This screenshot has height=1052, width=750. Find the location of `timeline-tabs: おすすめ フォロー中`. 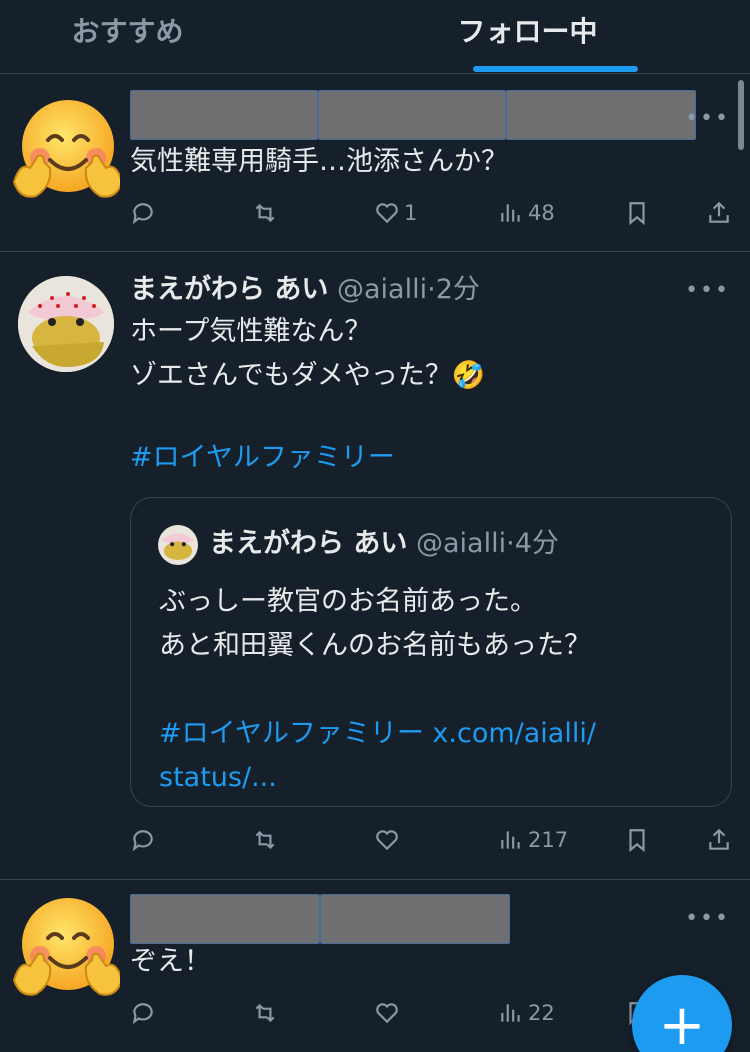

timeline-tabs: おすすめ フォロー中 is located at coordinates (375, 37).